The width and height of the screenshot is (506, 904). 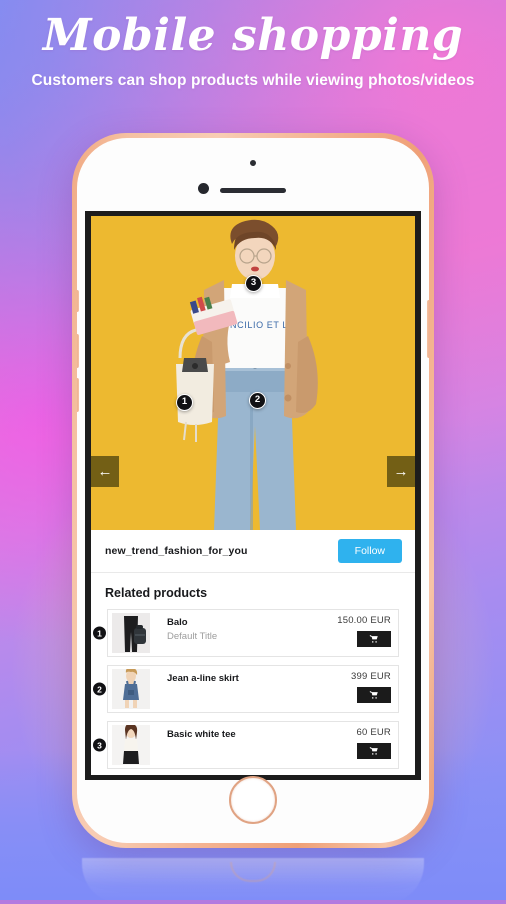 I want to click on front-camera-icon, so click(x=203, y=188).